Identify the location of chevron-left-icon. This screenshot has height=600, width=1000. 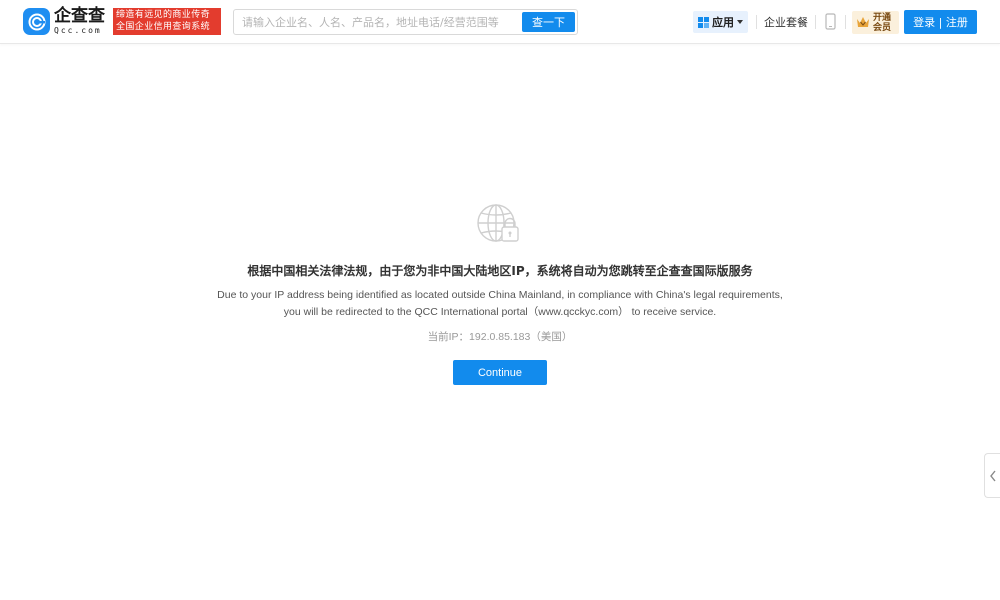
(992, 475).